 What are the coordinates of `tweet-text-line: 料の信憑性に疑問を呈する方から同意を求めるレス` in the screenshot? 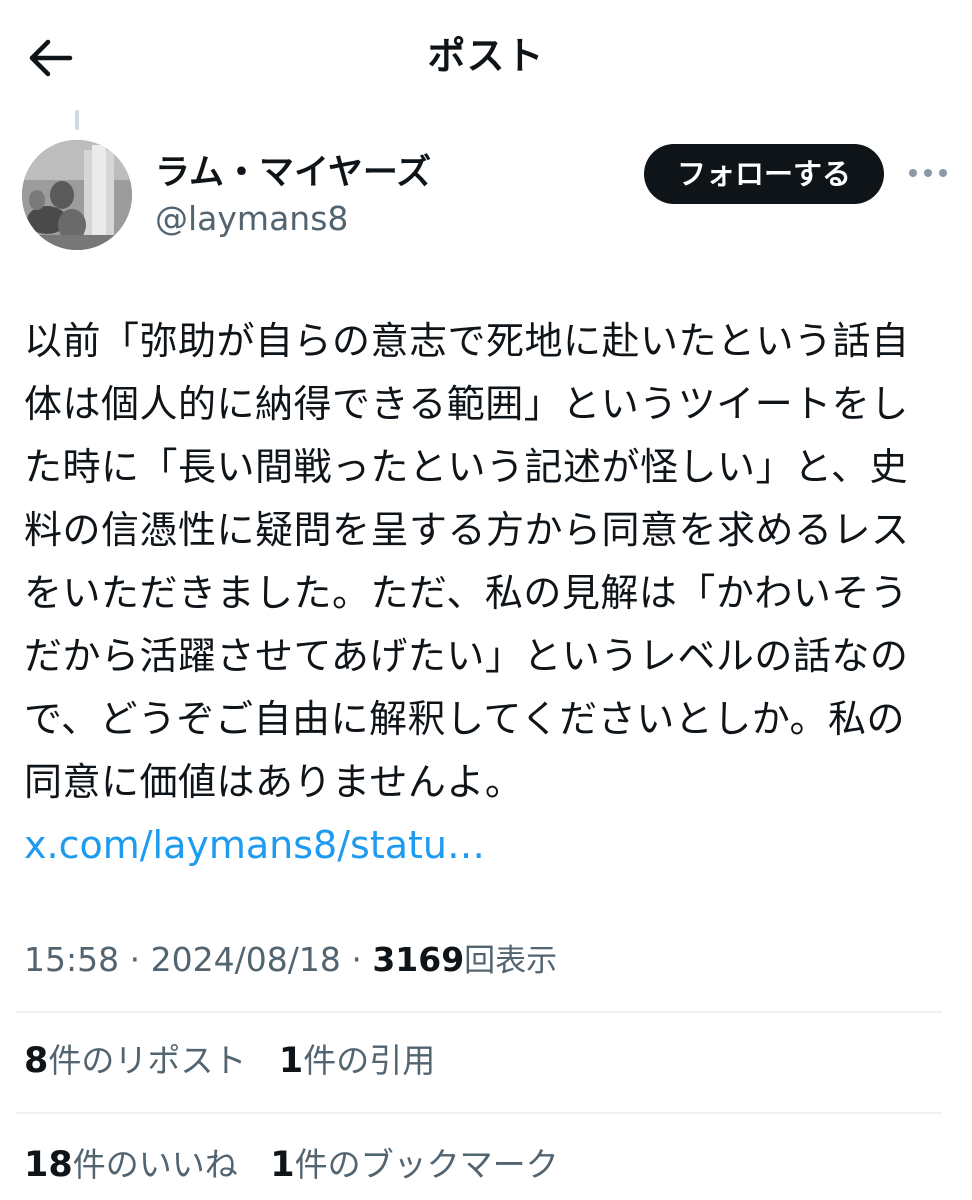 It's located at (467, 530).